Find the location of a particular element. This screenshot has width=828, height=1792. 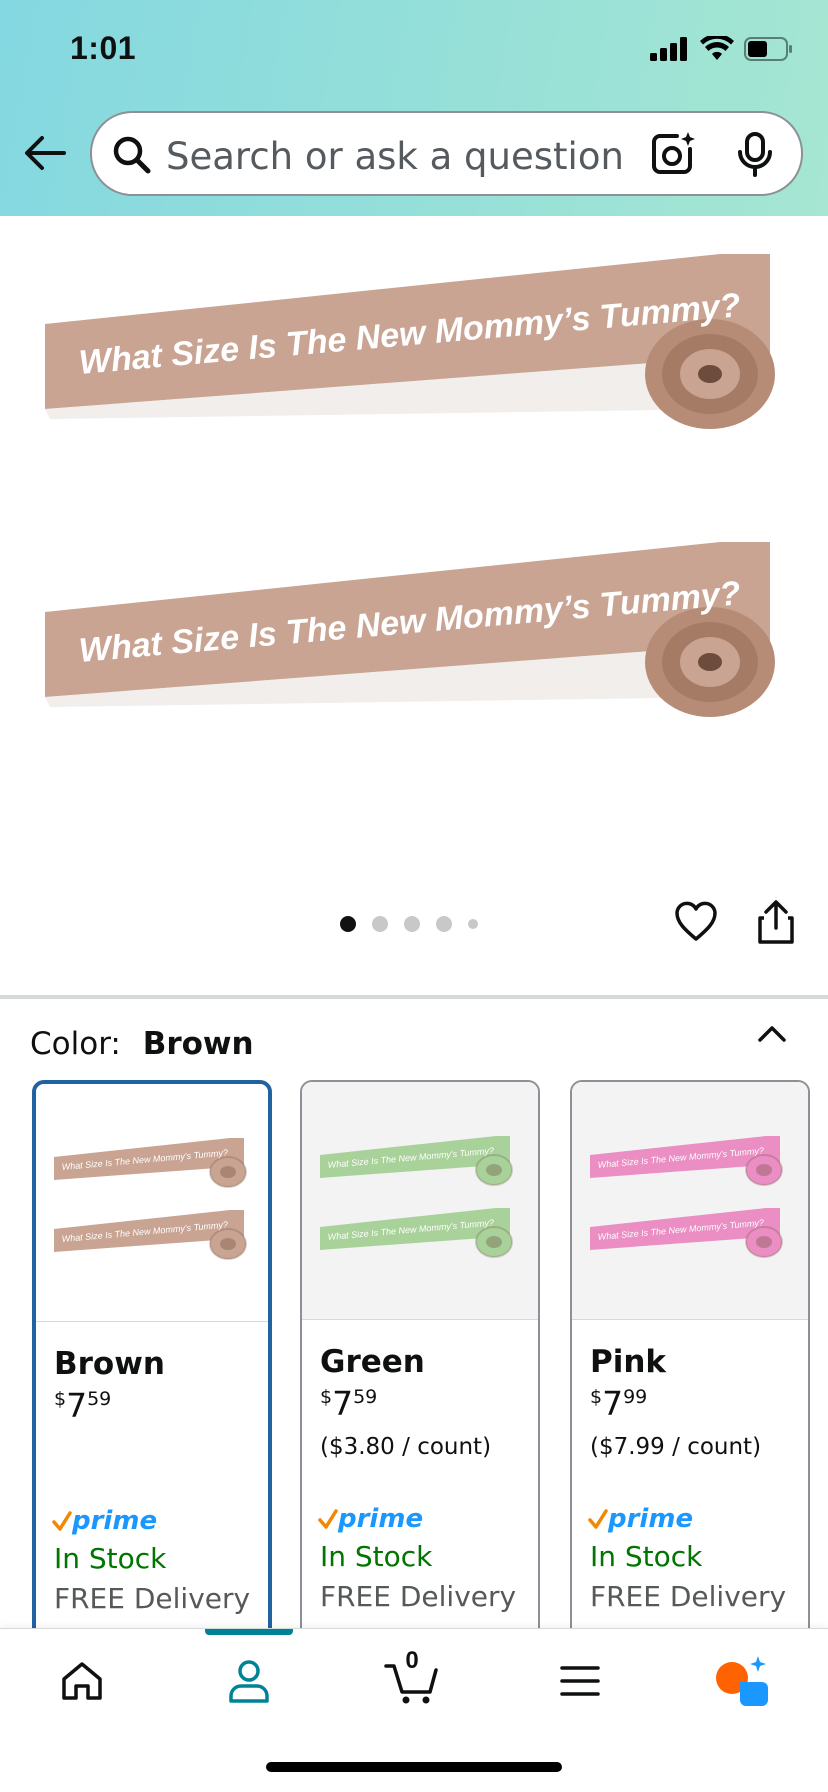

unit-price: ($7.99 / count) is located at coordinates (676, 1447).